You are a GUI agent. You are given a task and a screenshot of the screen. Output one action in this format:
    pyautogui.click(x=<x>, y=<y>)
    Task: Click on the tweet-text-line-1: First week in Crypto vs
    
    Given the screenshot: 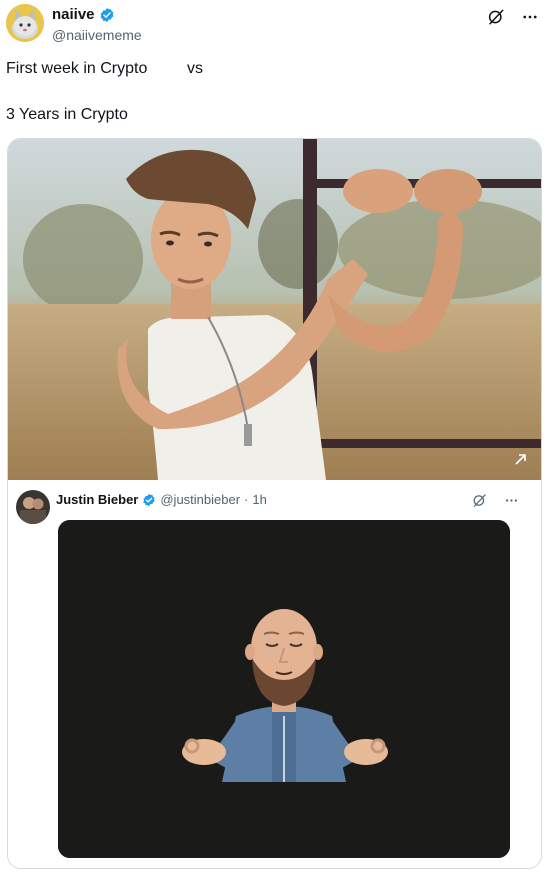 What is the action you would take?
    pyautogui.click(x=104, y=69)
    